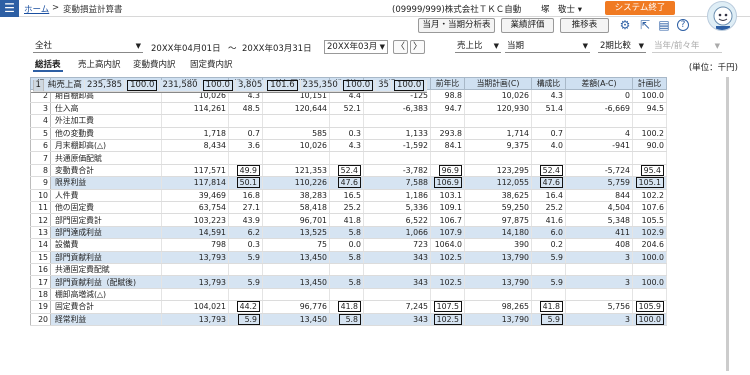 The height and width of the screenshot is (375, 750). I want to click on print-icon: ▤, so click(664, 25).